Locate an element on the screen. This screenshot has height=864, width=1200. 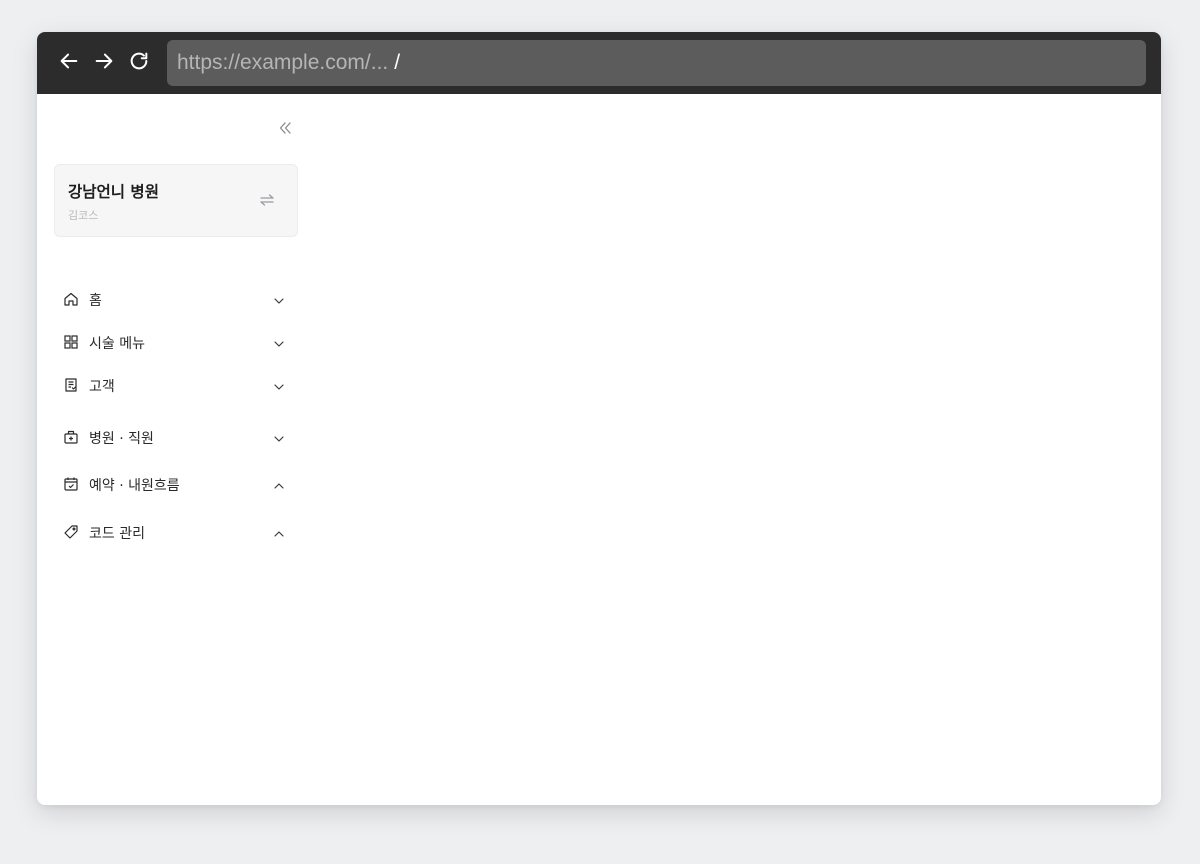
customer-list-icon is located at coordinates (71, 385).